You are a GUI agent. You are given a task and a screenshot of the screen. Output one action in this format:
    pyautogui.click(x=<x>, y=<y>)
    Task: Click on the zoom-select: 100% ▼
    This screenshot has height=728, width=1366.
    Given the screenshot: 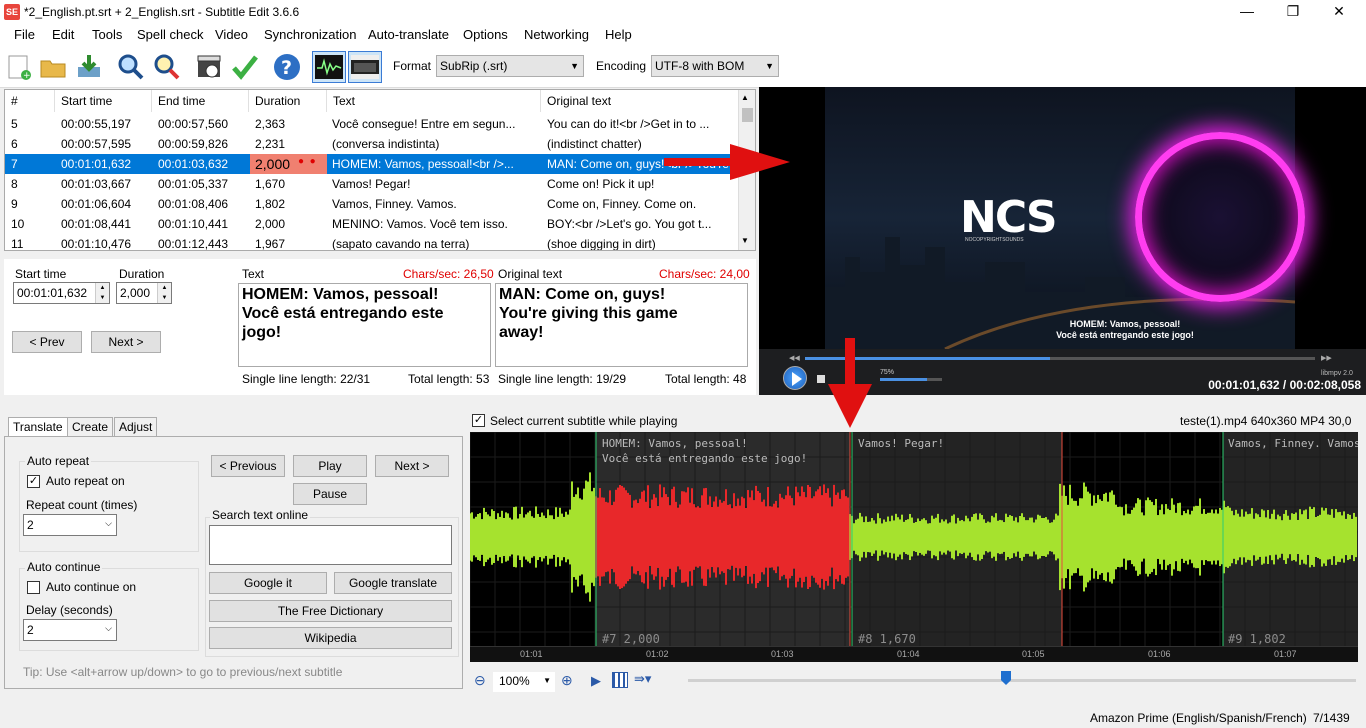 What is the action you would take?
    pyautogui.click(x=524, y=682)
    